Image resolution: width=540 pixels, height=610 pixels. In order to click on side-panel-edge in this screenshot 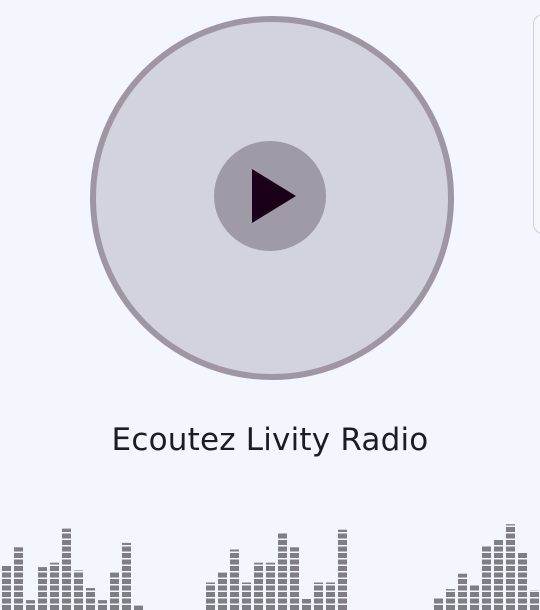, I will do `click(536, 124)`.